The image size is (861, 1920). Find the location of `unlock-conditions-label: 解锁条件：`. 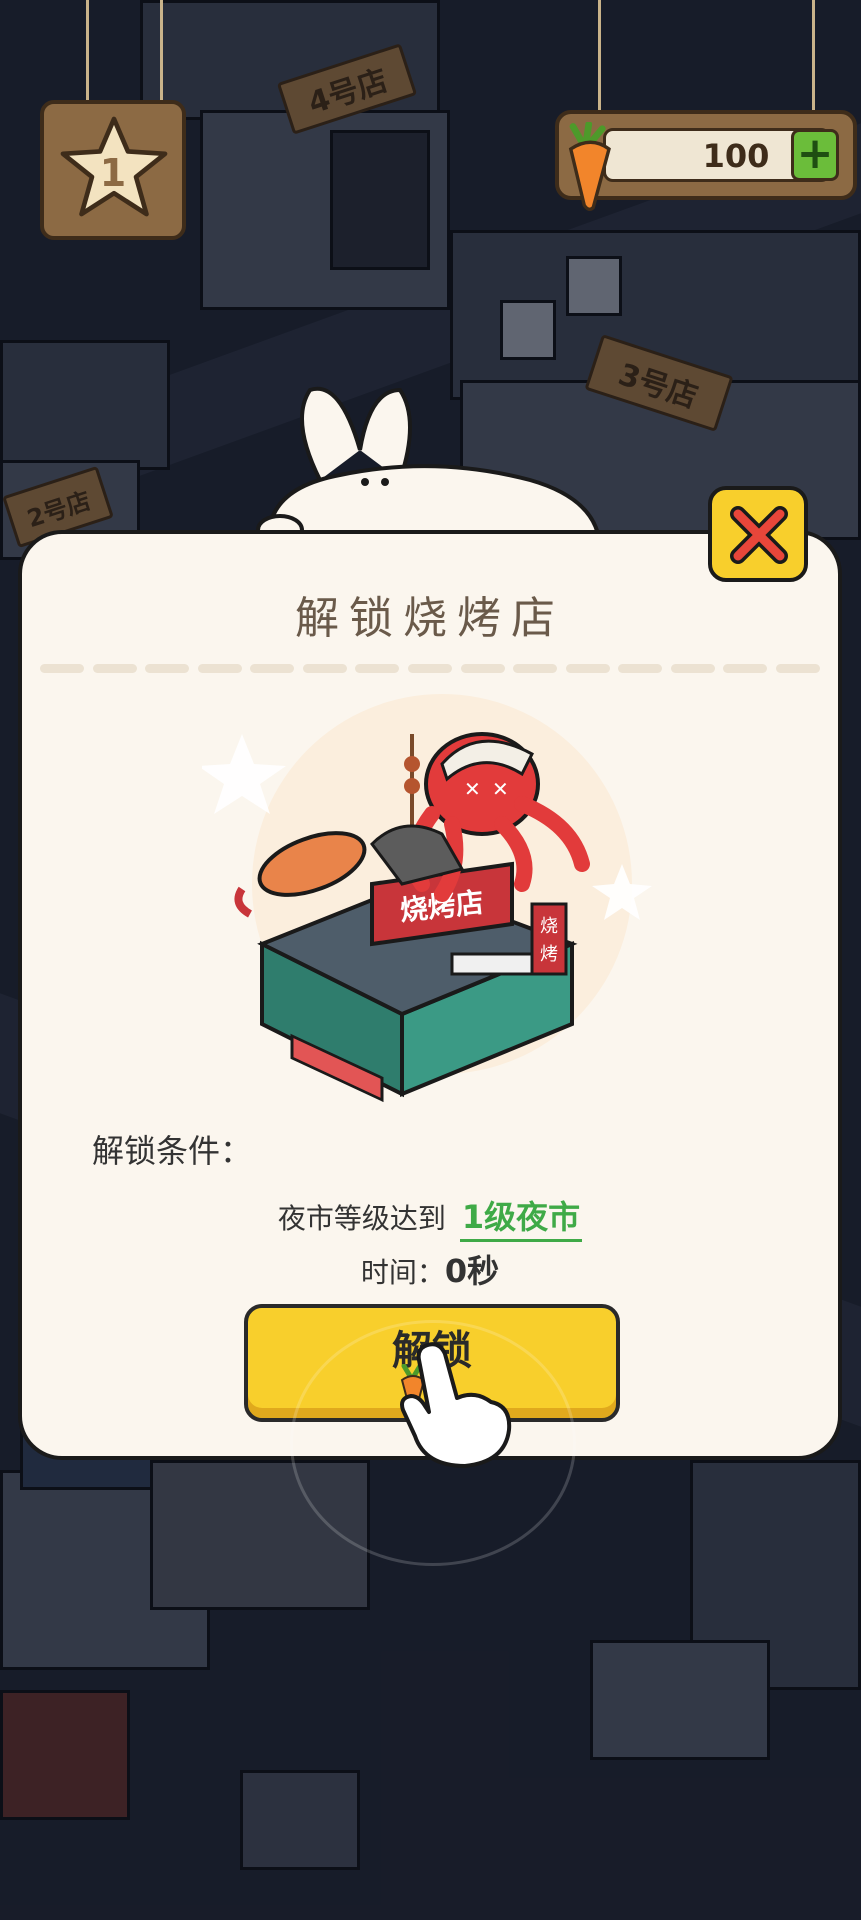

unlock-conditions-label: 解锁条件： is located at coordinates (172, 1151).